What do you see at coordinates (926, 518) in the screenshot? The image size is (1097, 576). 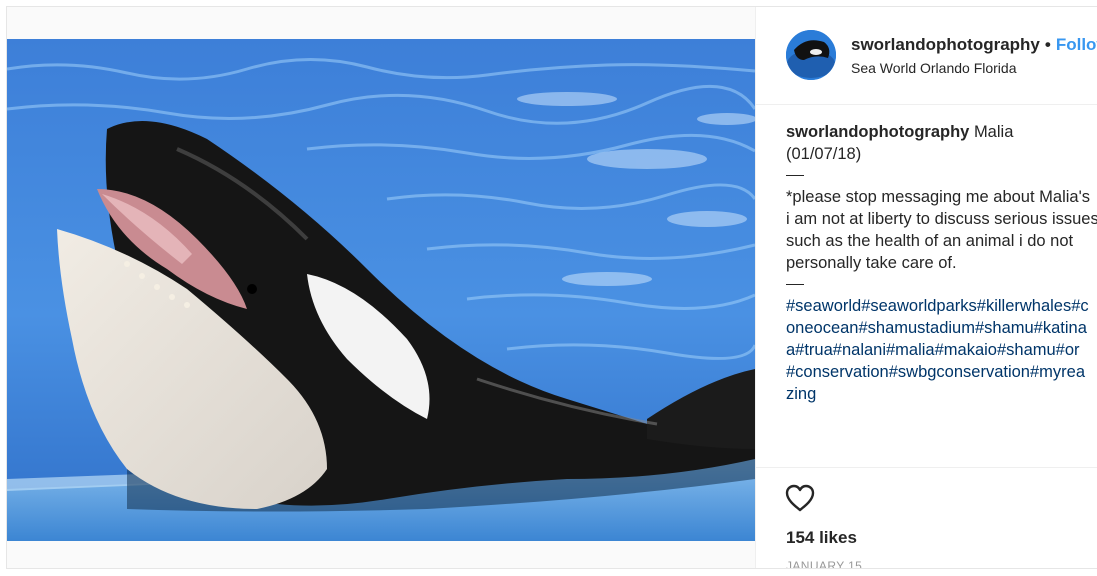 I see `post-actions: 154 likes JANUARY 15` at bounding box center [926, 518].